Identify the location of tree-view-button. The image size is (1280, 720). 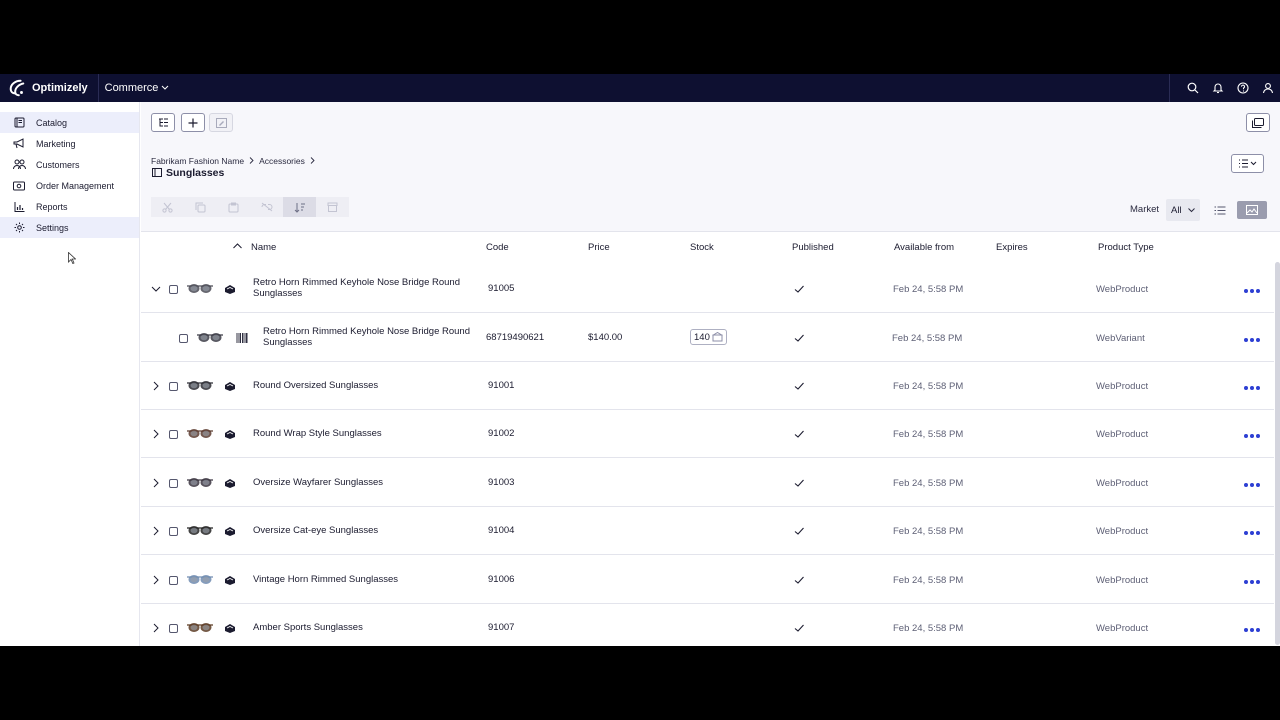
(163, 122).